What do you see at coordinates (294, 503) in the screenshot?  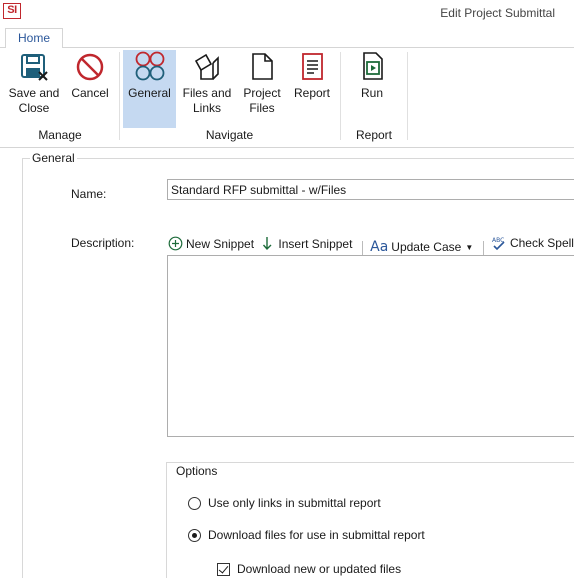 I see `links-only-label: Use only links in submittal report` at bounding box center [294, 503].